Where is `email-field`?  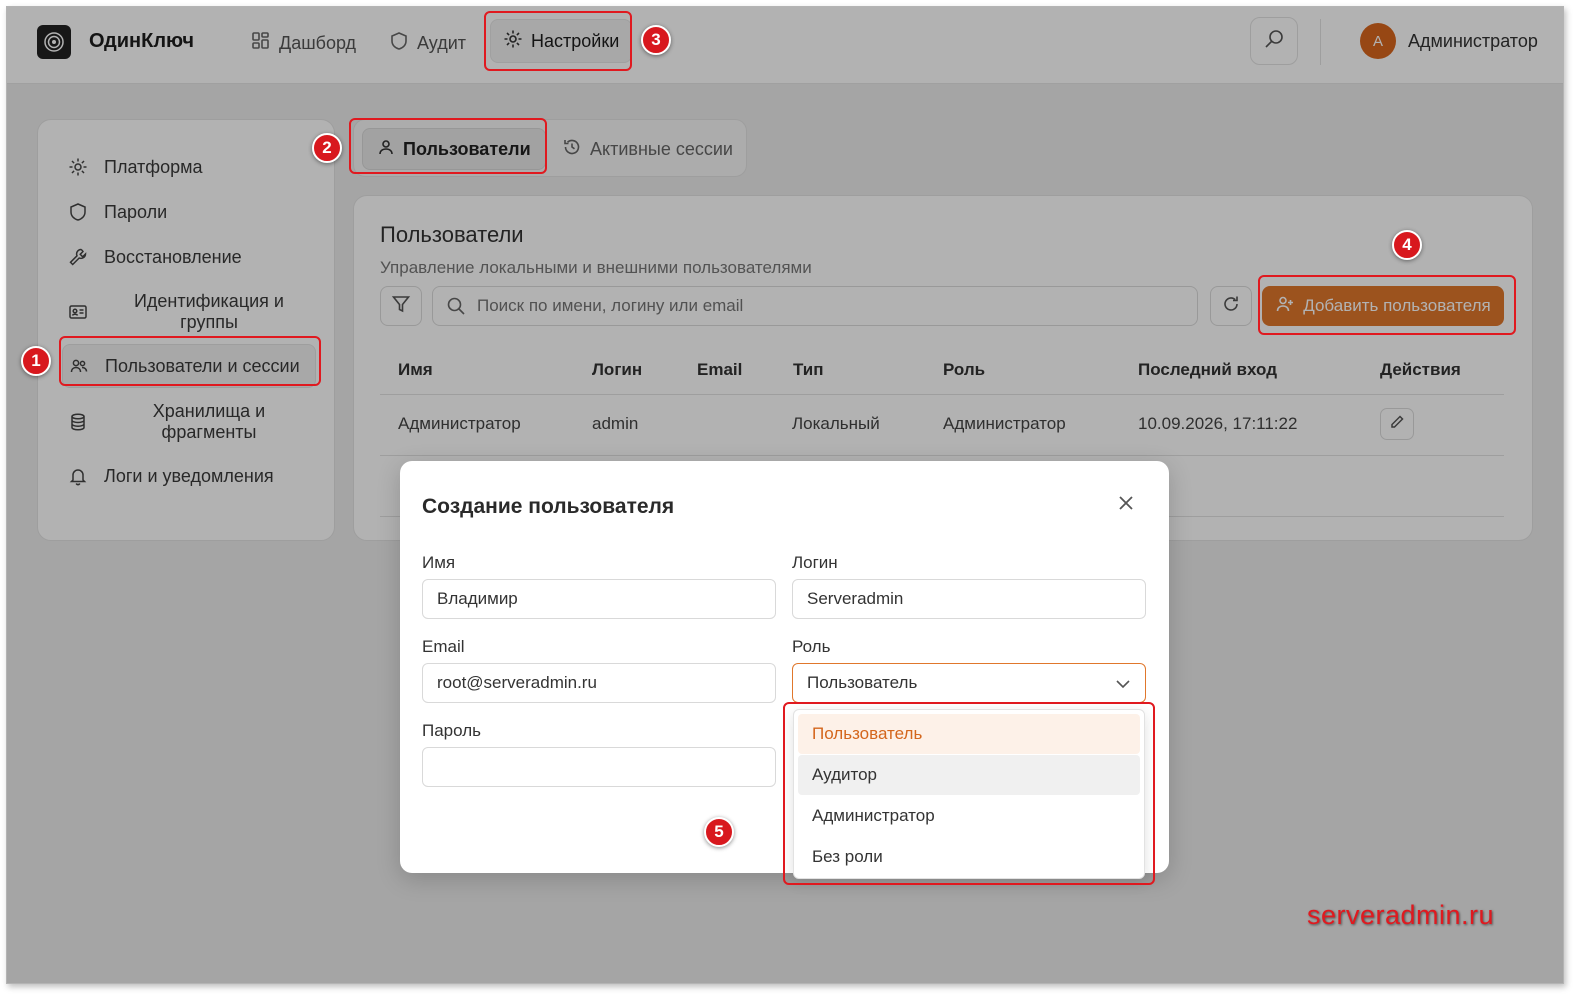 email-field is located at coordinates (599, 683).